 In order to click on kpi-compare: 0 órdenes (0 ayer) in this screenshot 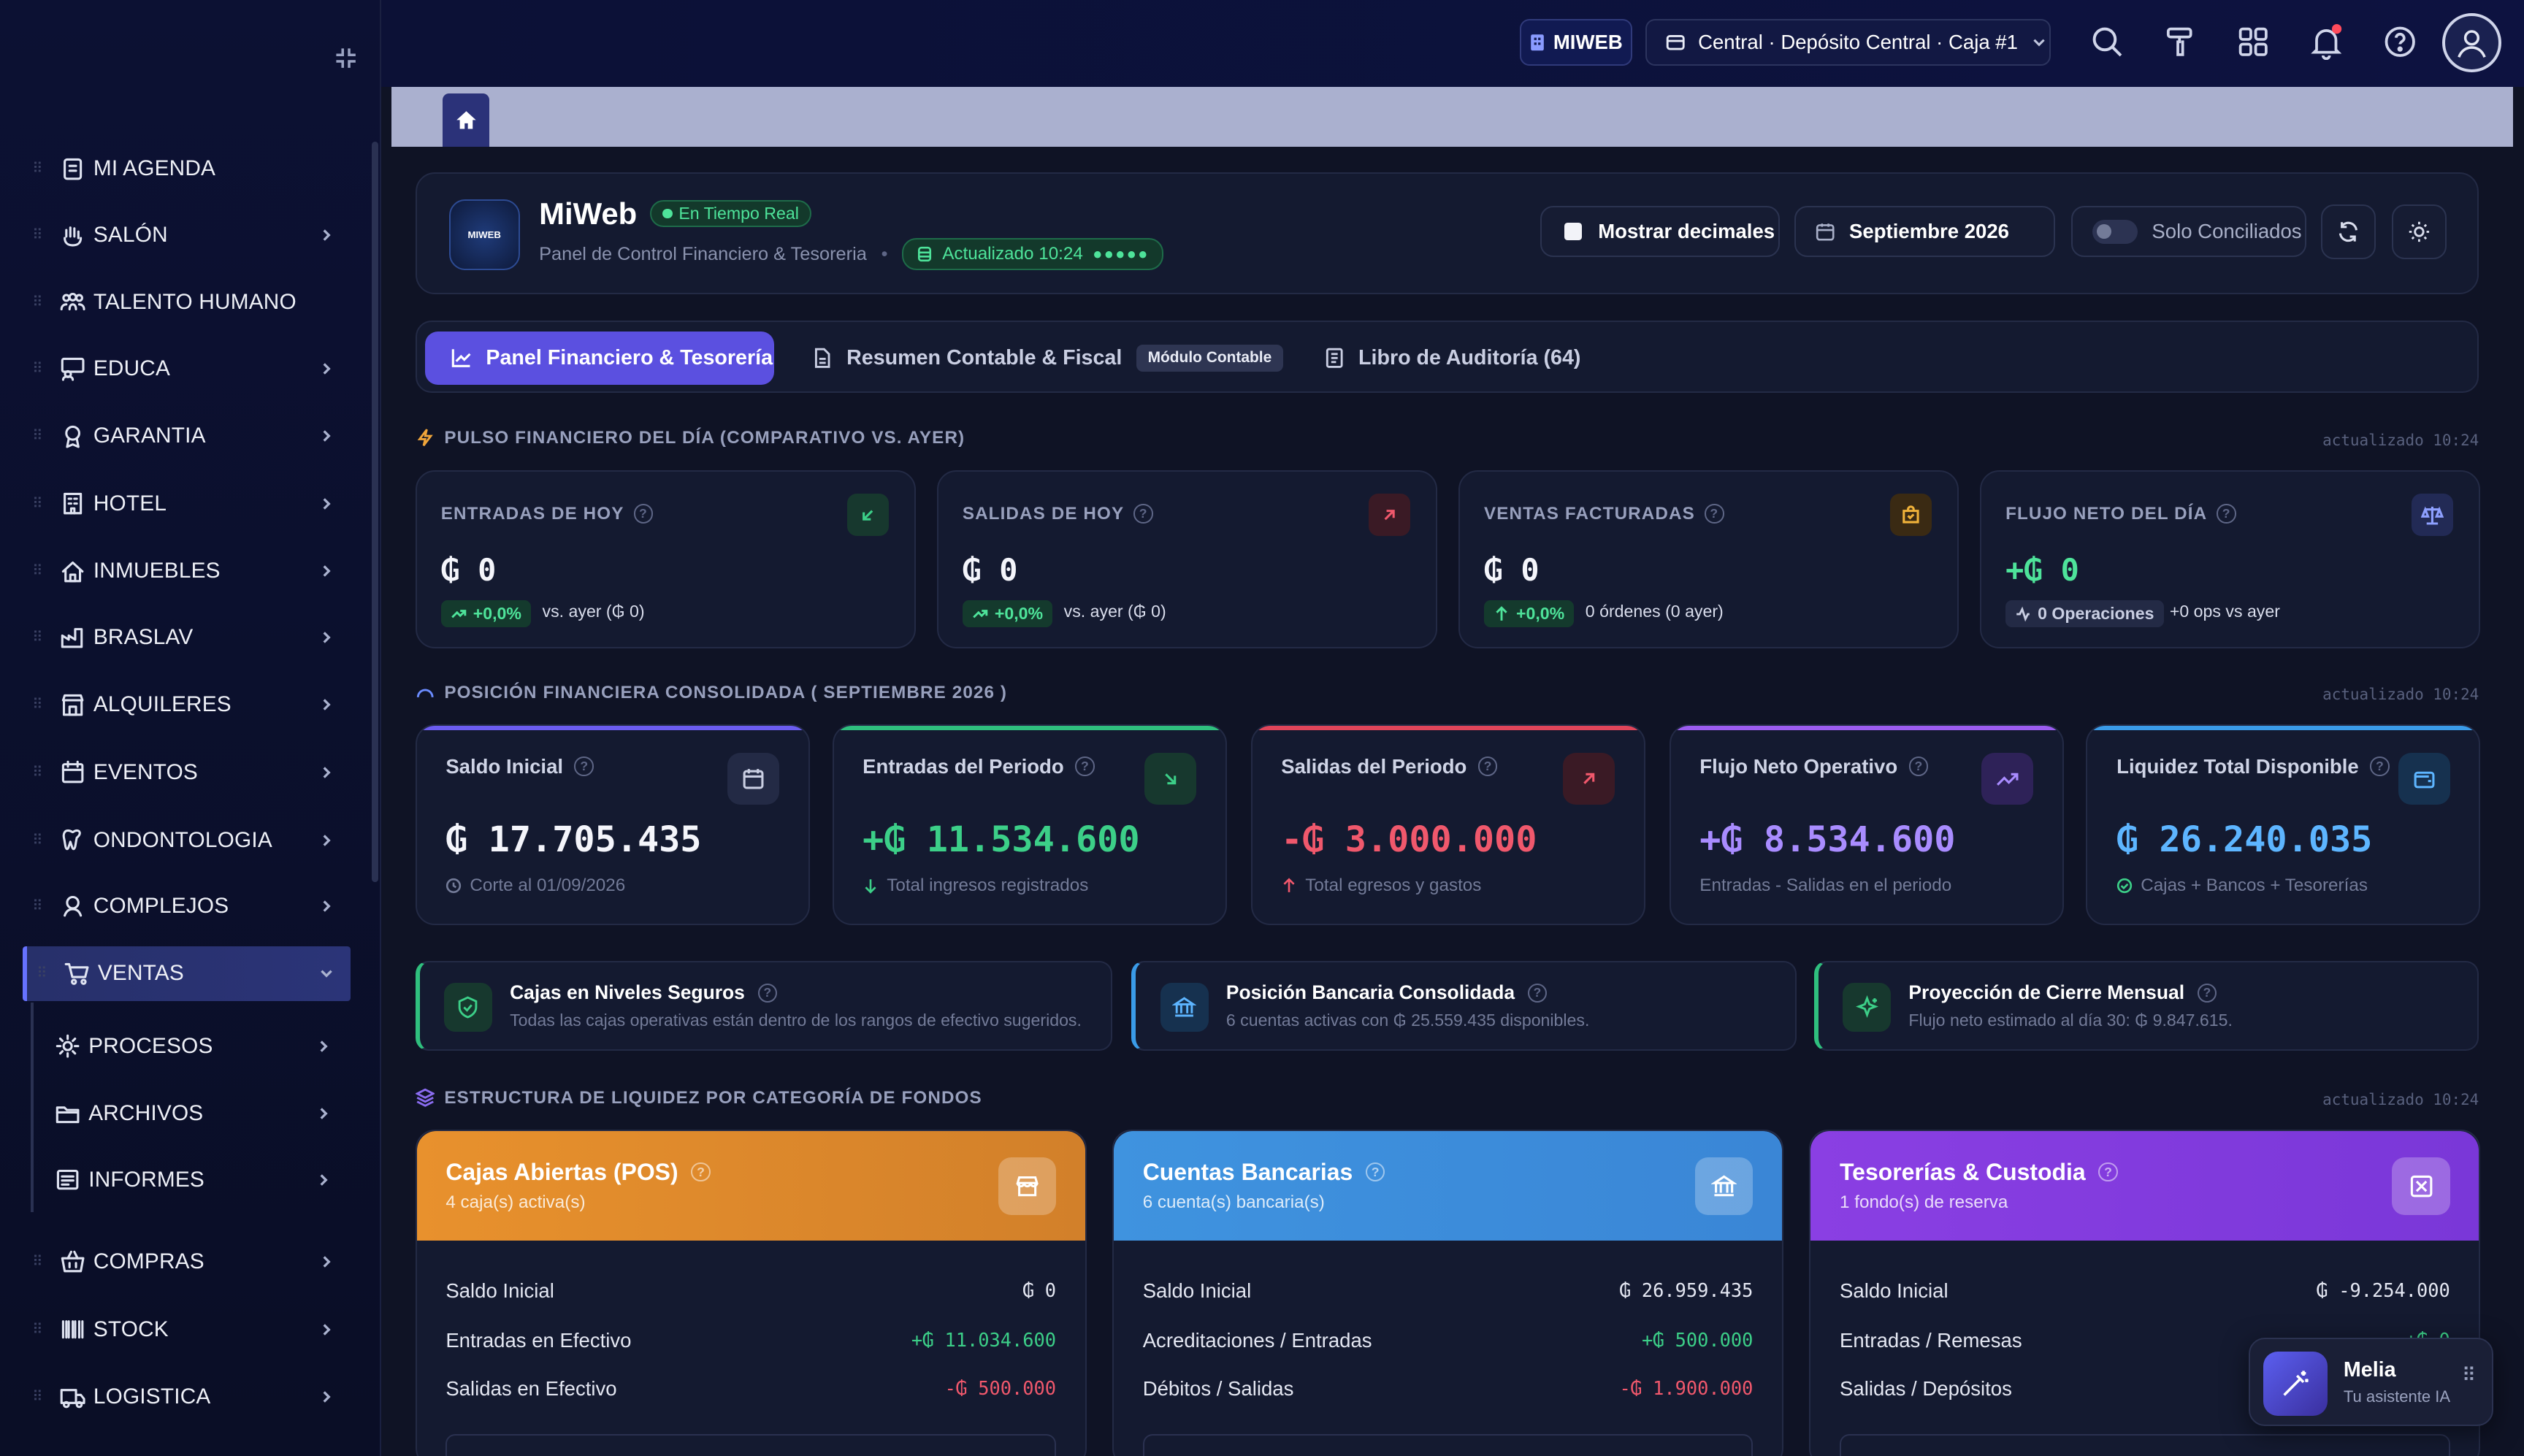, I will do `click(1654, 611)`.